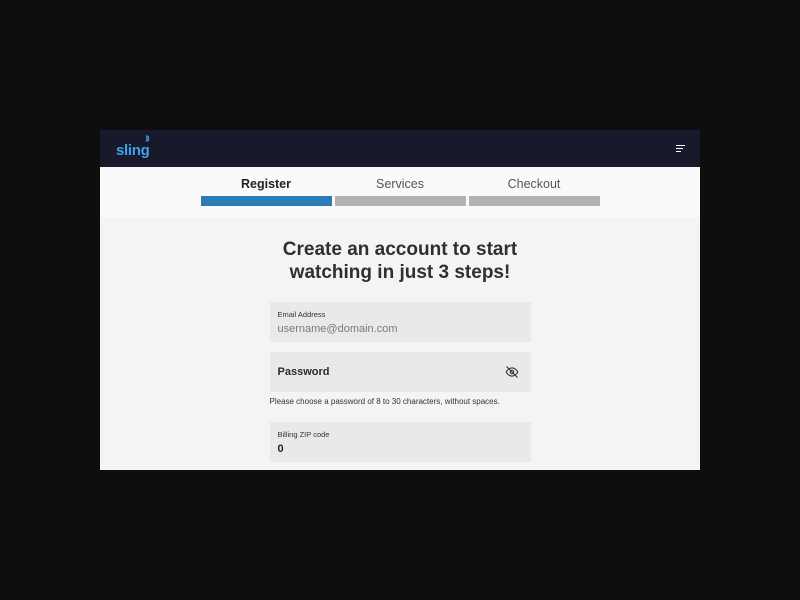 This screenshot has width=800, height=600. I want to click on zip-label: Billing ZIP code, so click(303, 434).